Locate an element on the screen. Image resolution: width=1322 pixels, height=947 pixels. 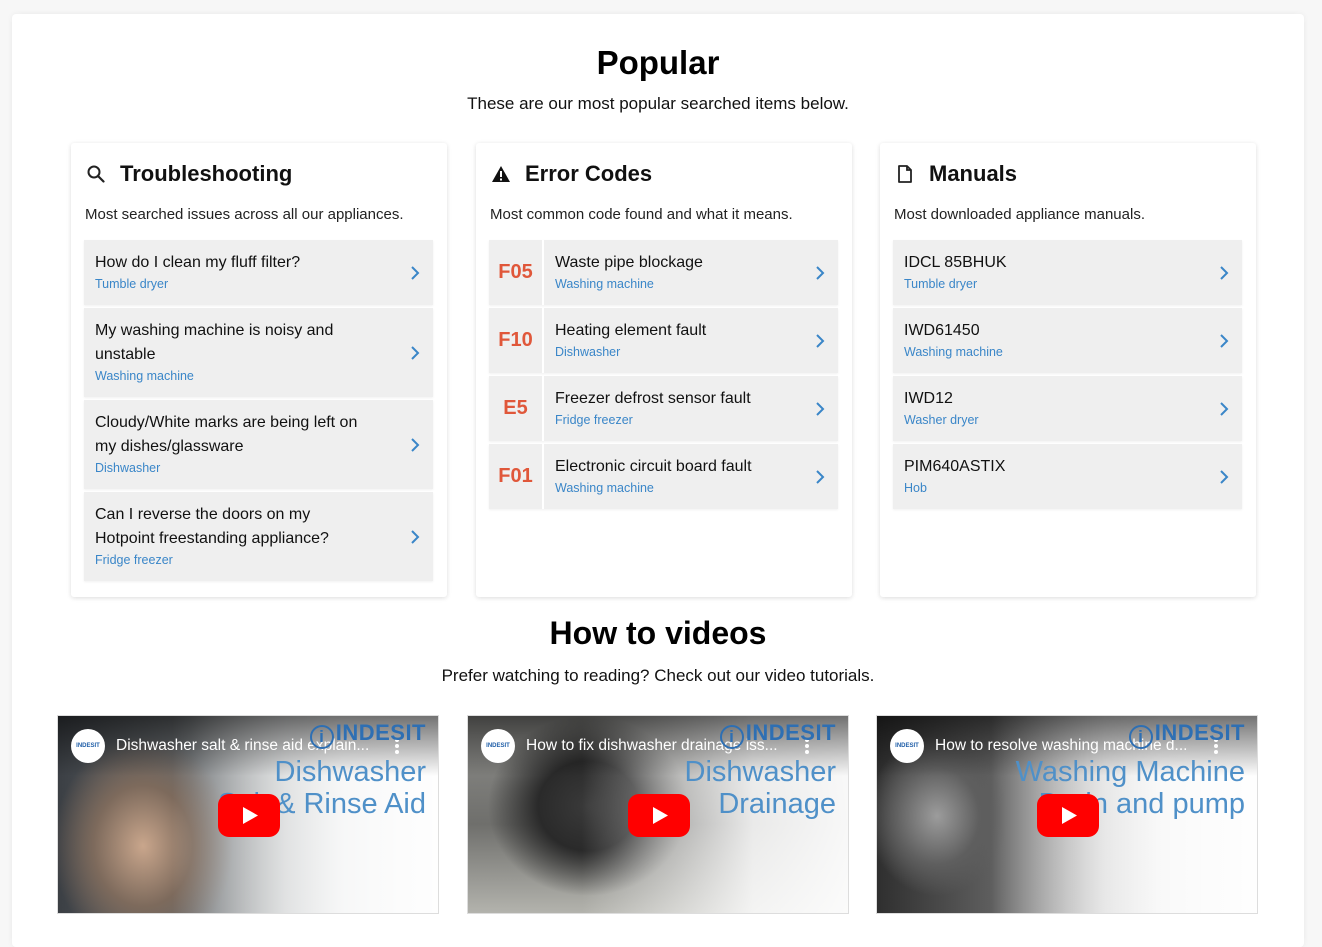
warning-icon is located at coordinates (501, 174).